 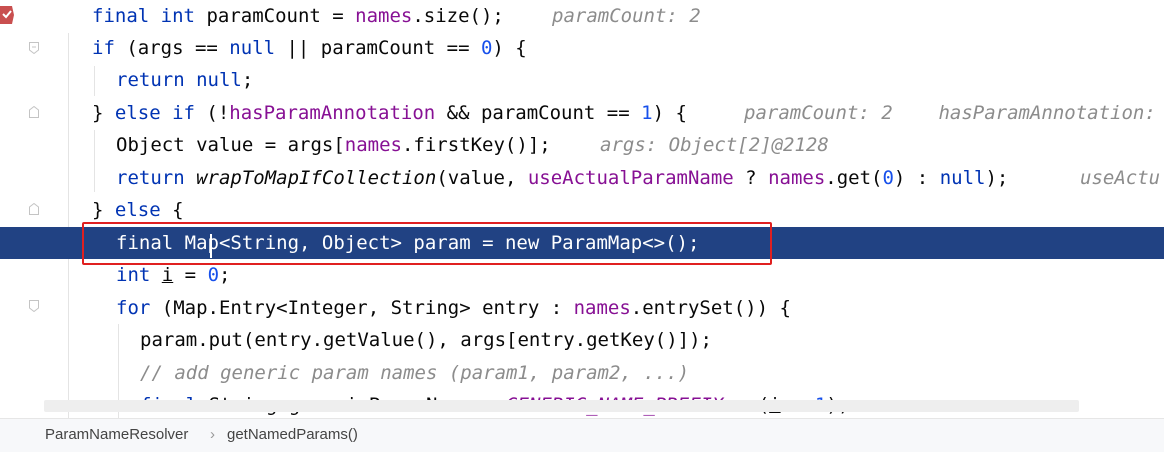 I want to click on code-token: paramCount =, so click(x=281, y=16).